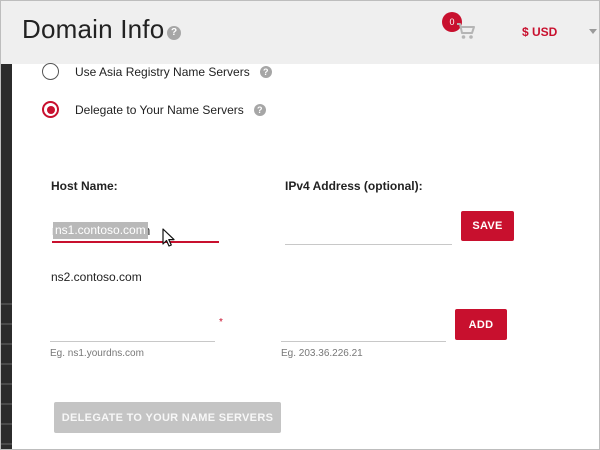 The width and height of the screenshot is (600, 450). Describe the element at coordinates (354, 186) in the screenshot. I see `ipv4-label: IPv4 Address (optional):` at that location.